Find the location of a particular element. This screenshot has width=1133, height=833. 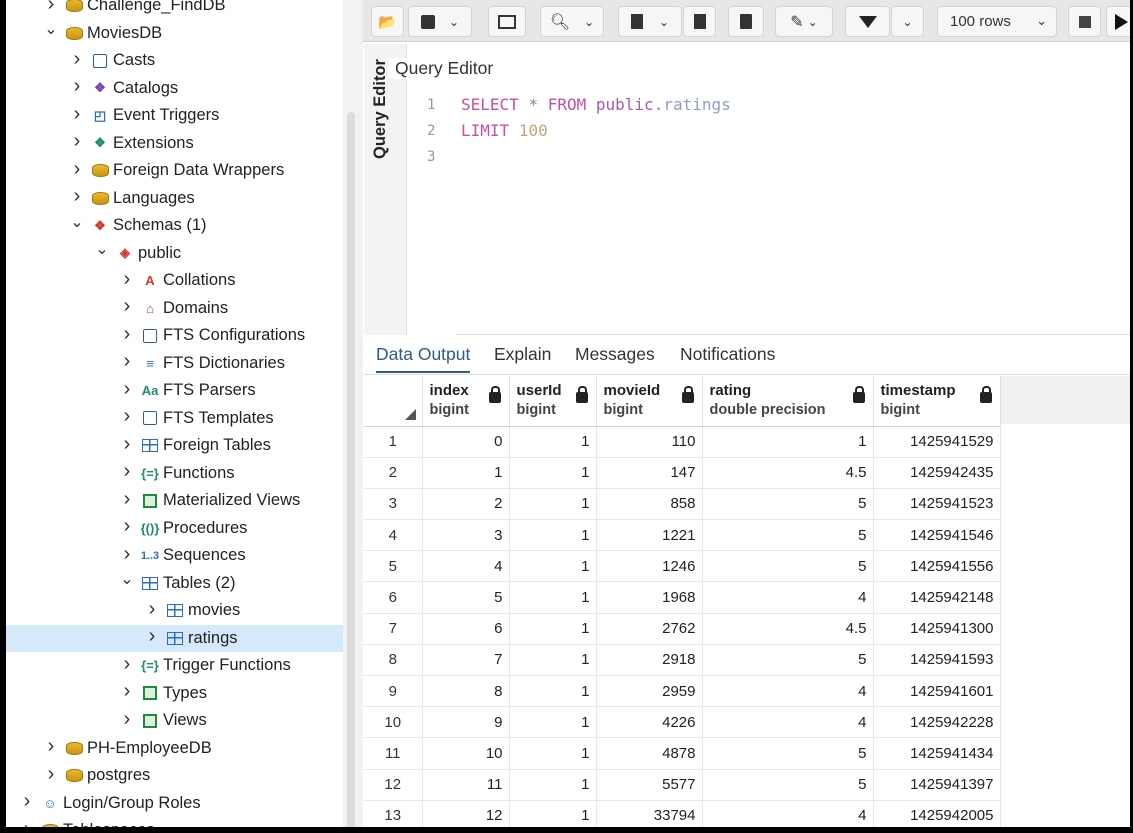

open-file-button: 📂 is located at coordinates (387, 21).